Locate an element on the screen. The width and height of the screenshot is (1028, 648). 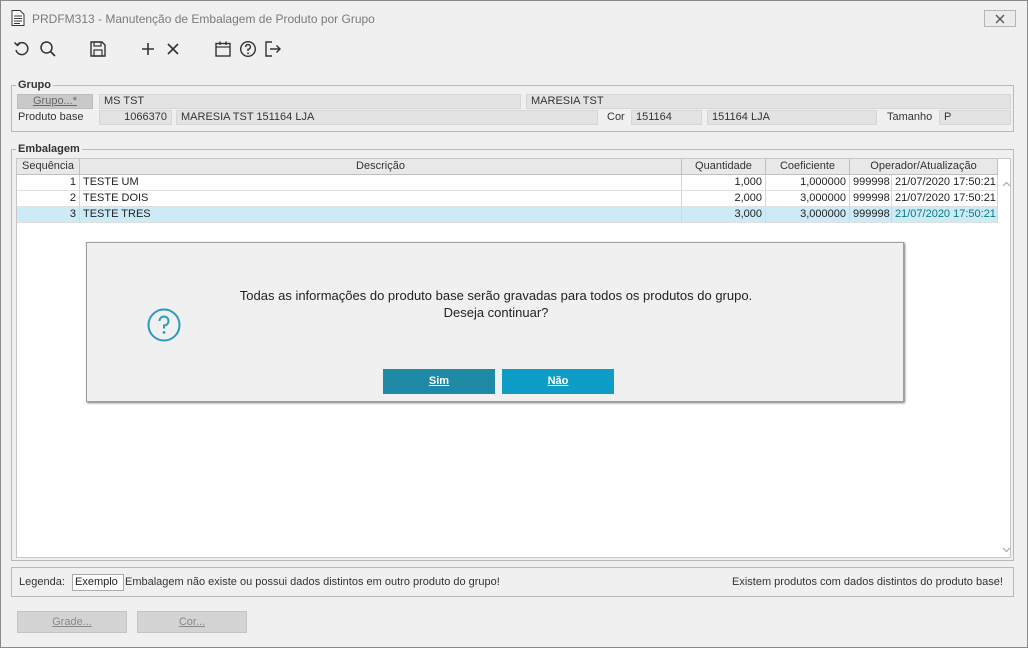
dialog-message-line2: Deseja continuar? is located at coordinates (496, 312).